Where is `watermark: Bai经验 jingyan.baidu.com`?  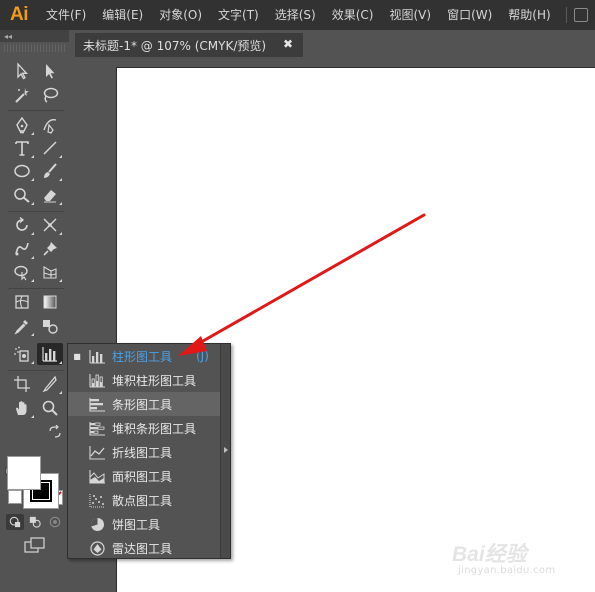 watermark: Bai经验 jingyan.baidu.com is located at coordinates (522, 560).